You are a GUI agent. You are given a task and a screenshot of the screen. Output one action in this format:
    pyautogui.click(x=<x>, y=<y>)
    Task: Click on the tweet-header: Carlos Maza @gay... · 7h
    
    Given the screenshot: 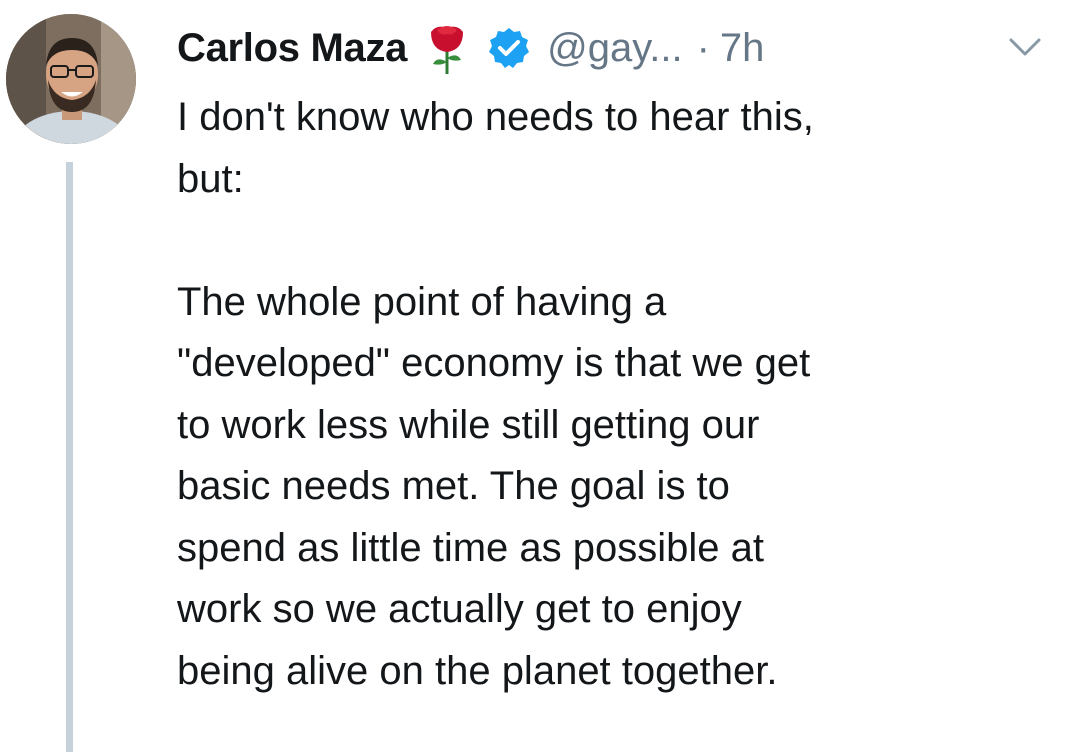 What is the action you would take?
    pyautogui.click(x=470, y=48)
    